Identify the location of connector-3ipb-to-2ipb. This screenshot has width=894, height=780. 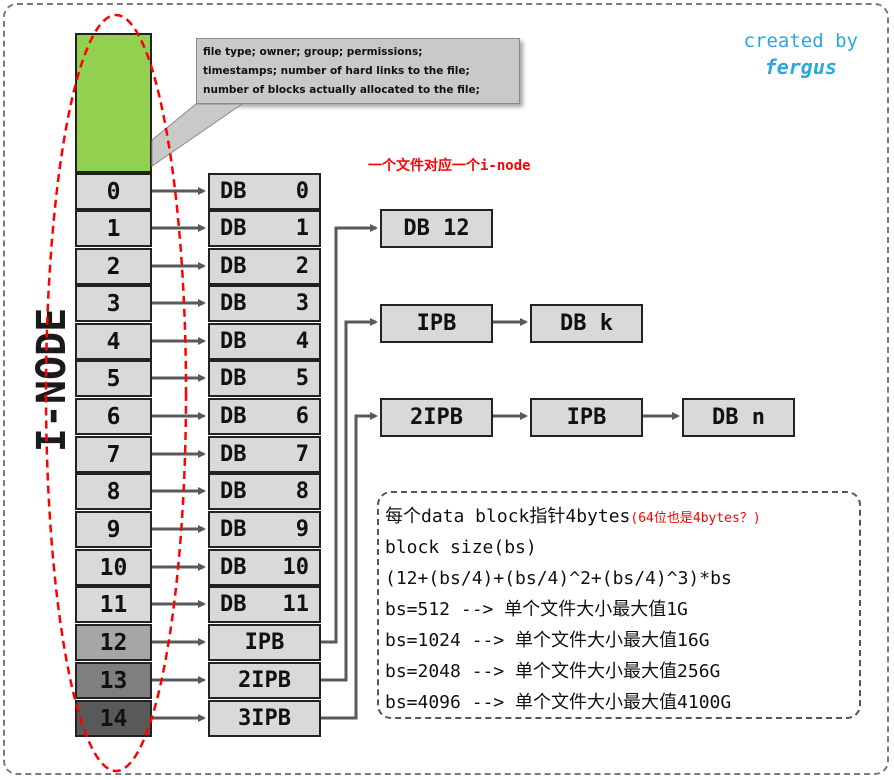
(349, 566).